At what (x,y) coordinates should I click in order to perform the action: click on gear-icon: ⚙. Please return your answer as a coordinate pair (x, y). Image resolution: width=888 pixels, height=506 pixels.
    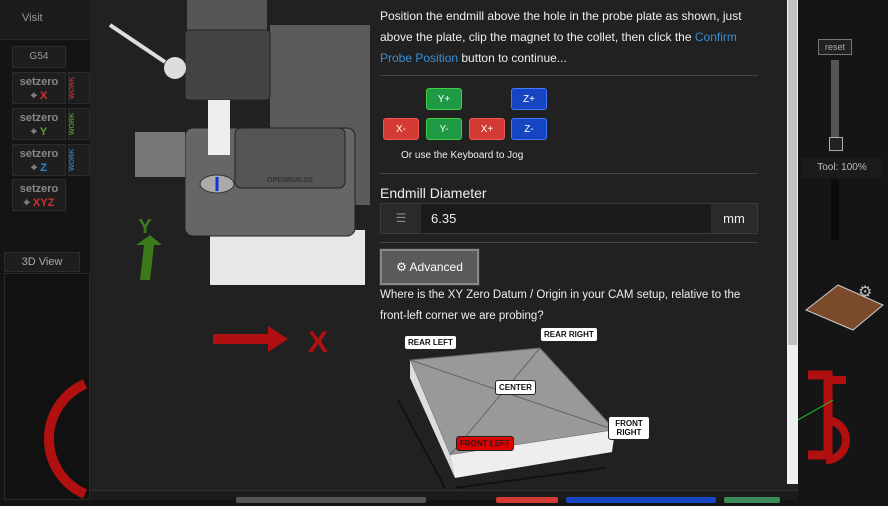
    Looking at the image, I should click on (865, 292).